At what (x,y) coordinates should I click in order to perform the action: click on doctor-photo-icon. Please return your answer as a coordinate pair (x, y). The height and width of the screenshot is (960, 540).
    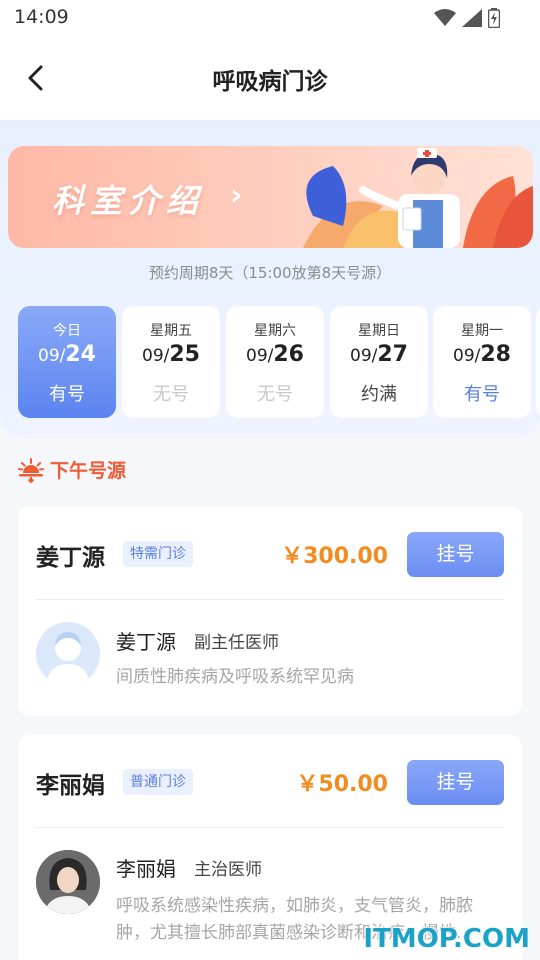
    Looking at the image, I should click on (68, 882).